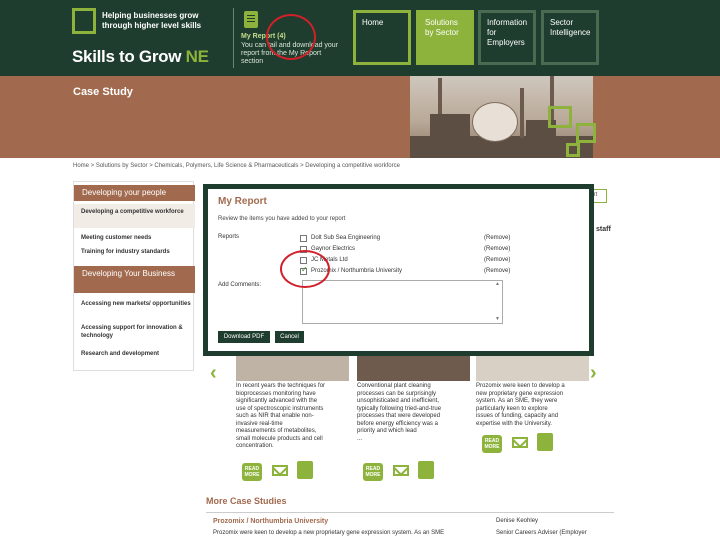 The width and height of the screenshot is (720, 540). What do you see at coordinates (281, 53) in the screenshot?
I see `my-report-desc-2: report from the My Report` at bounding box center [281, 53].